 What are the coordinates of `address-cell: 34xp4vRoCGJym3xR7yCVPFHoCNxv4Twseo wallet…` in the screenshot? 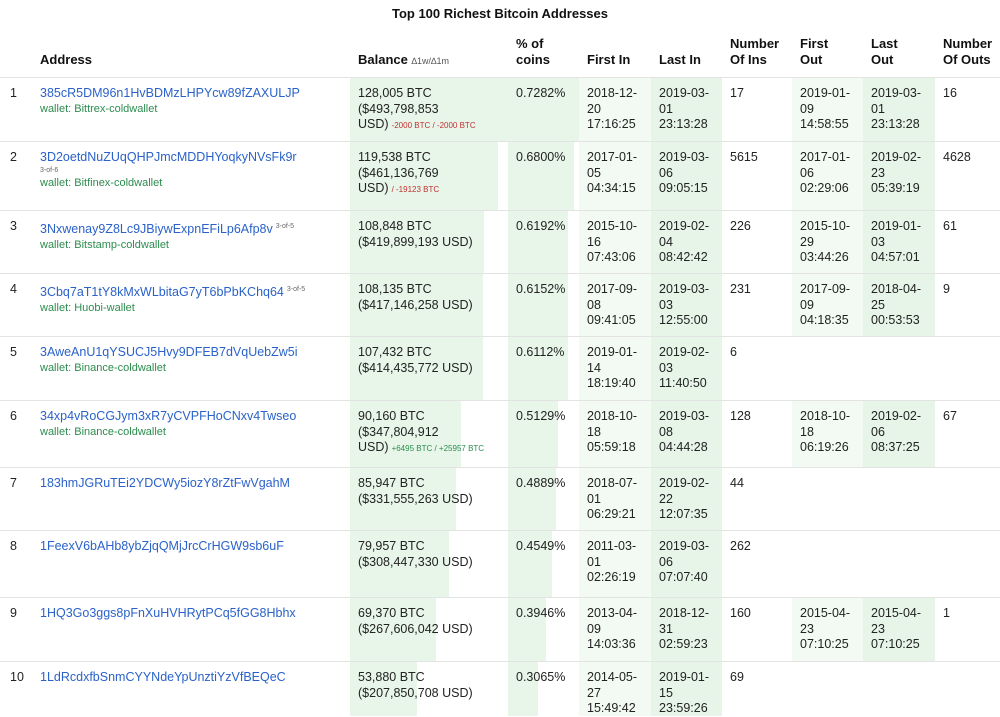 It's located at (195, 434).